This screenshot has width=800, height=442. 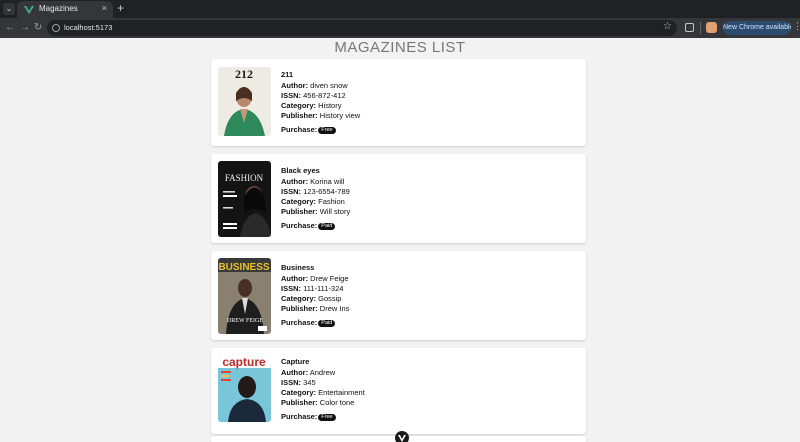 What do you see at coordinates (244, 74) in the screenshot?
I see `svg-text: 212` at bounding box center [244, 74].